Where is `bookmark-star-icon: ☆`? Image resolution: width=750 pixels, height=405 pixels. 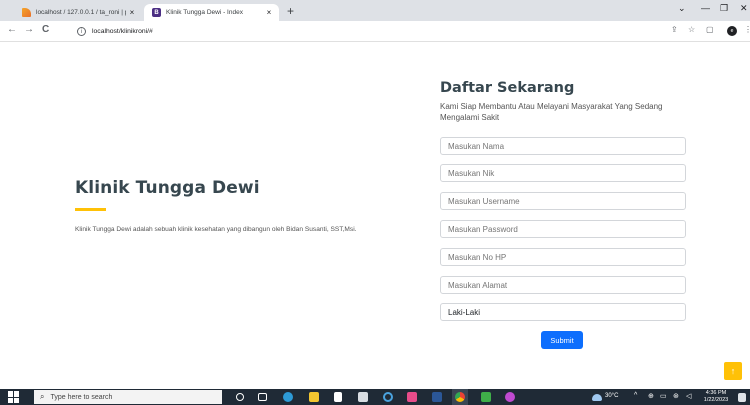
bookmark-star-icon: ☆ is located at coordinates (691, 29).